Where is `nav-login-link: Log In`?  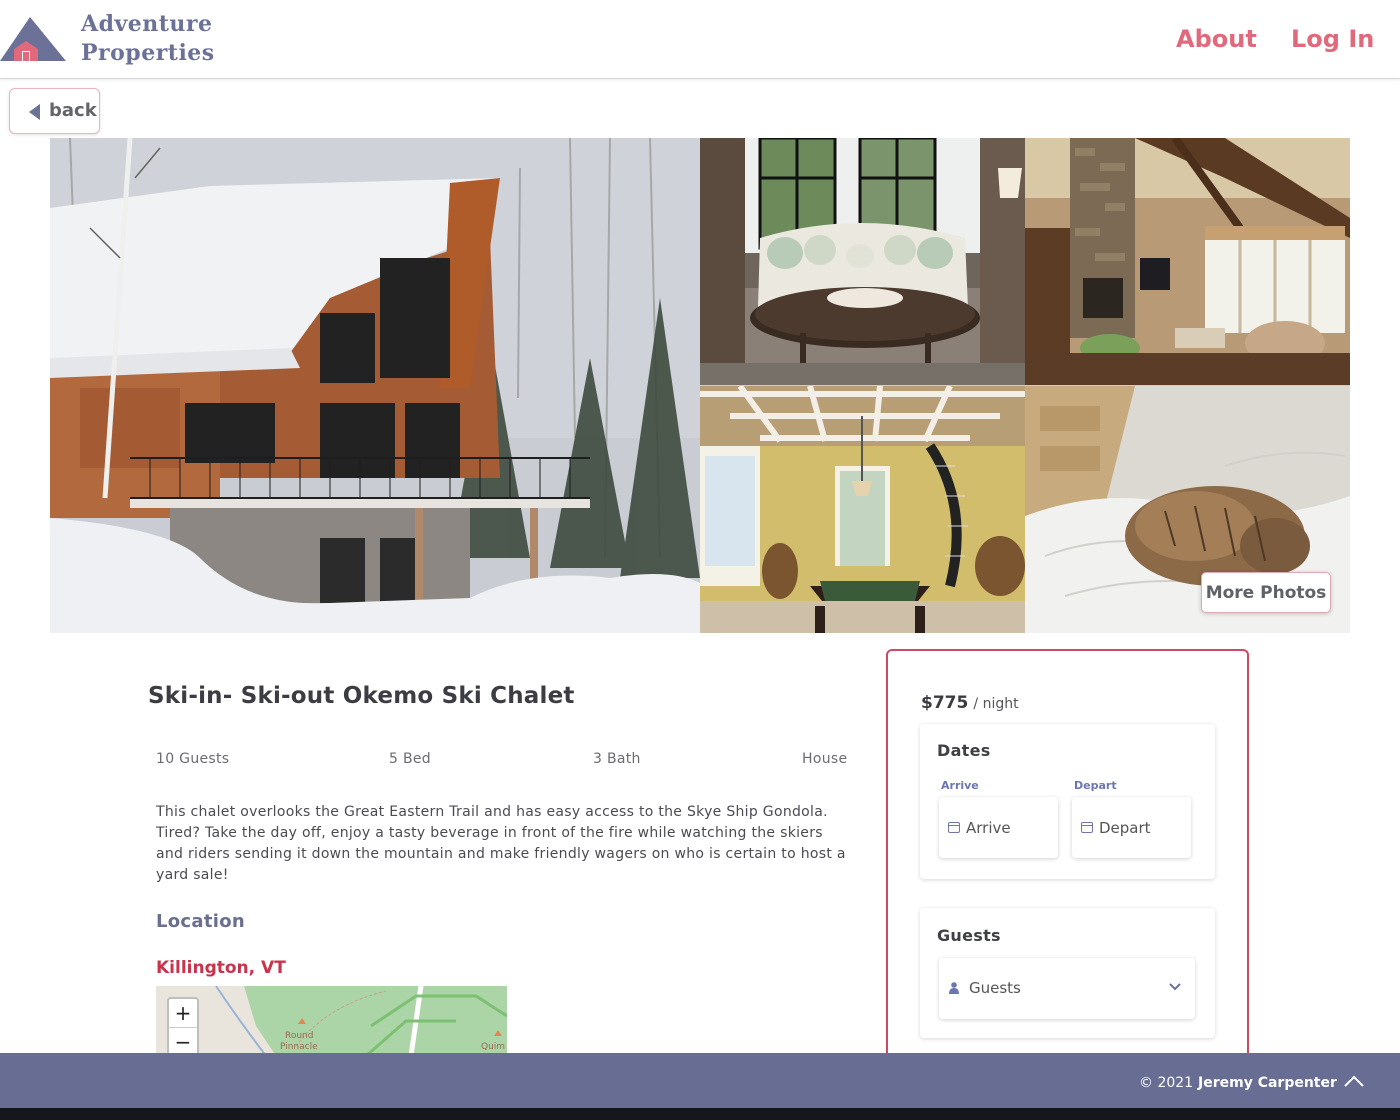
nav-login-link: Log In is located at coordinates (1332, 39).